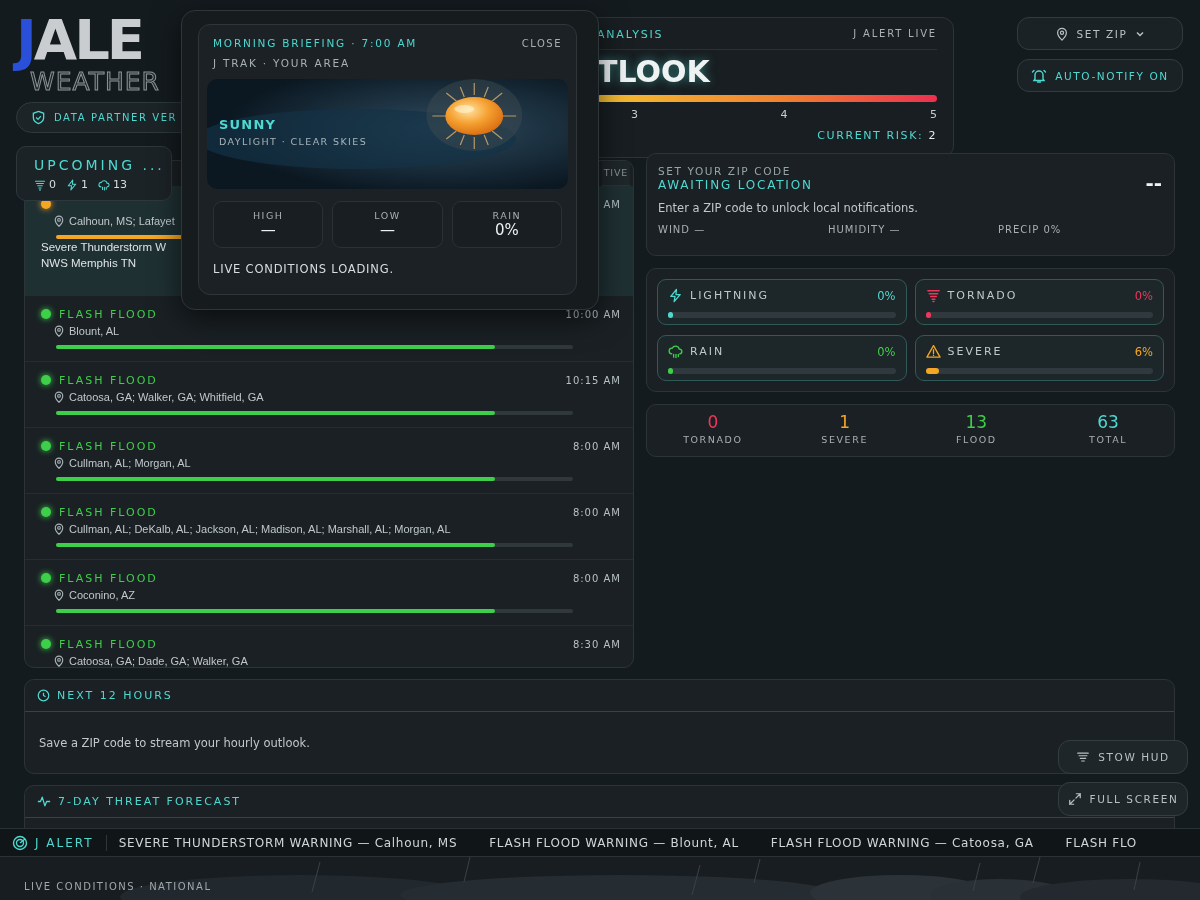  I want to click on total-value: 1, so click(845, 422).